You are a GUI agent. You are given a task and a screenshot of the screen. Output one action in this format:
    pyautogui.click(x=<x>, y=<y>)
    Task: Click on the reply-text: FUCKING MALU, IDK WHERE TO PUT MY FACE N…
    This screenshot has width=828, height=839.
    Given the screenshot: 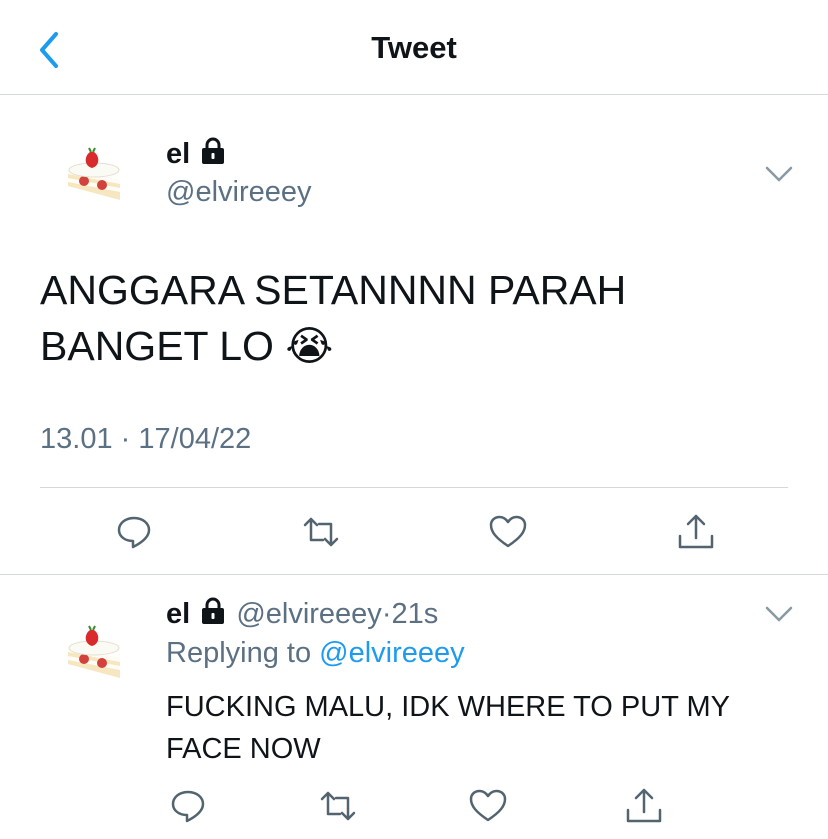 What is the action you would take?
    pyautogui.click(x=448, y=728)
    